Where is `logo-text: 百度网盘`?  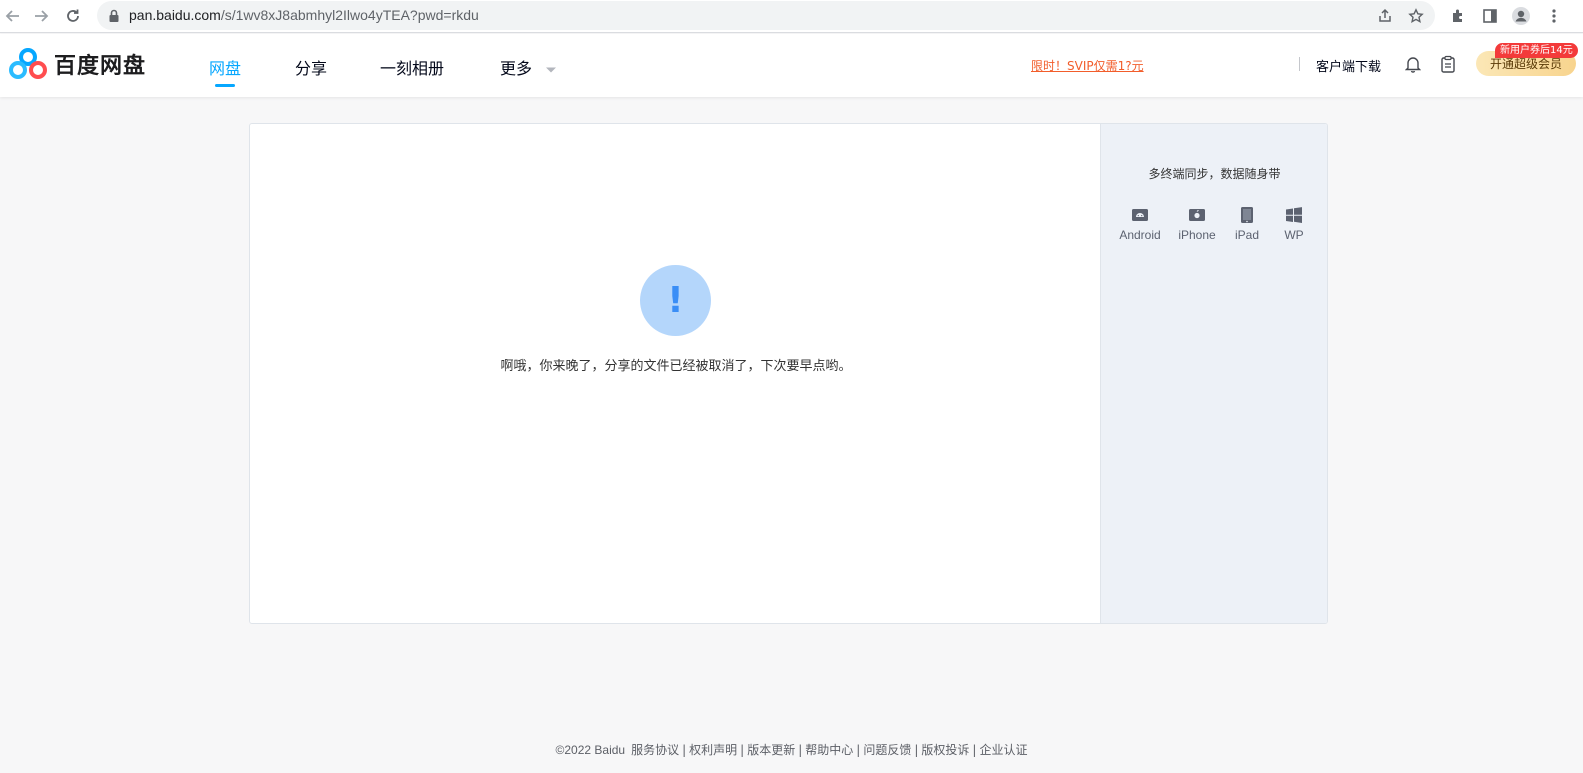 logo-text: 百度网盘 is located at coordinates (100, 66).